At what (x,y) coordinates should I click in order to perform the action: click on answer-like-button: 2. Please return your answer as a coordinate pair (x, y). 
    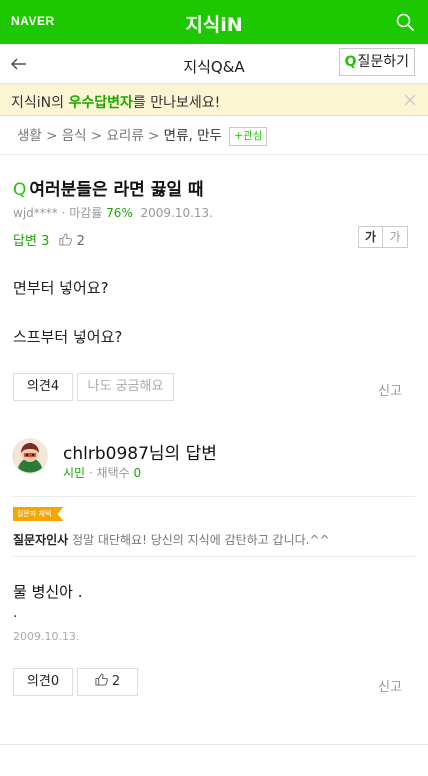
    Looking at the image, I should click on (107, 682).